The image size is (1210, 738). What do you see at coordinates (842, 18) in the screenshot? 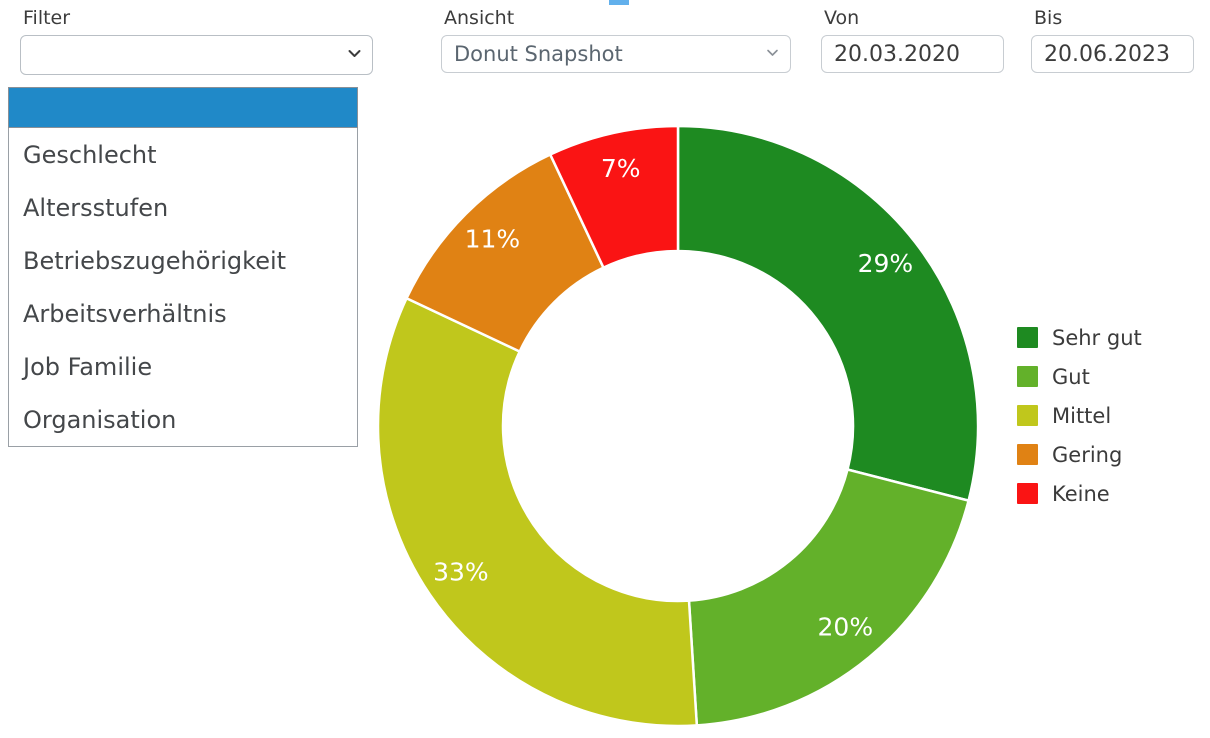
I see `von-label: Von` at bounding box center [842, 18].